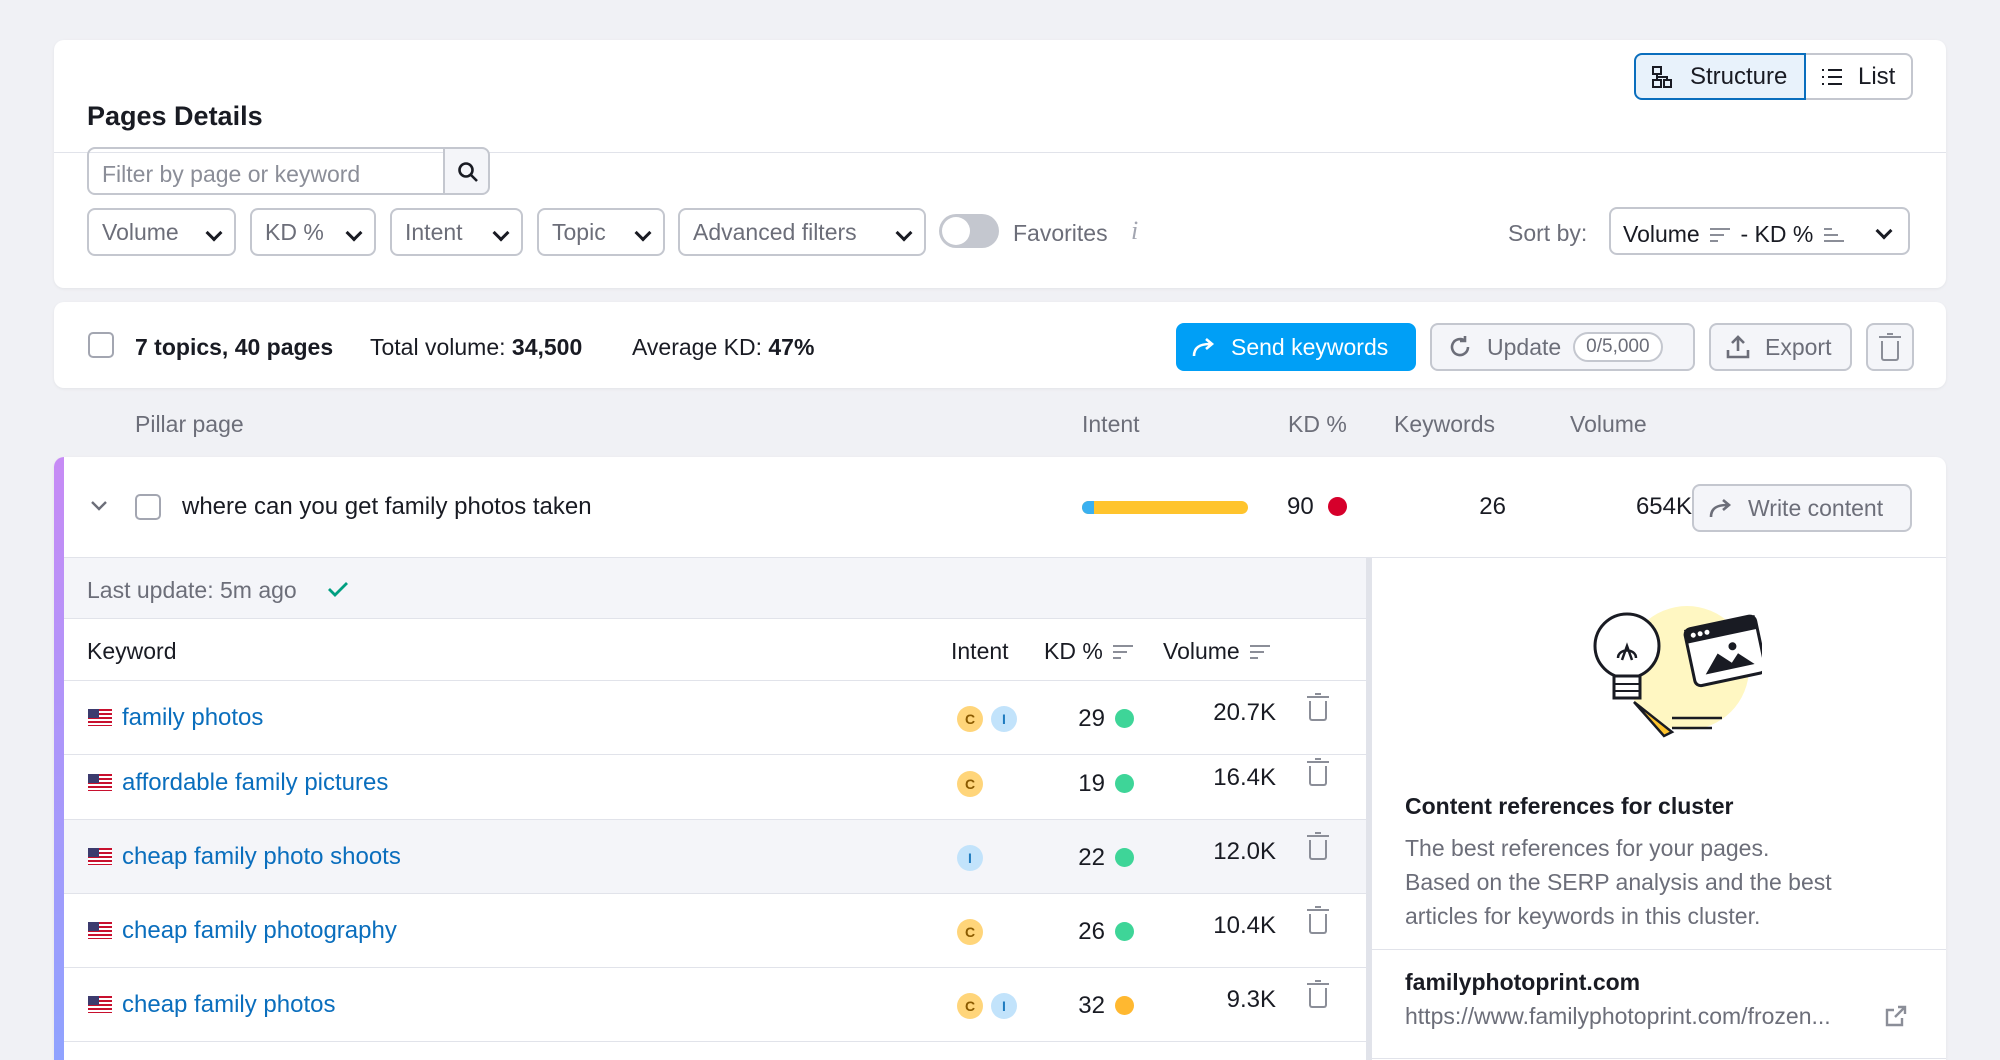 The height and width of the screenshot is (1060, 2000). Describe the element at coordinates (266, 171) in the screenshot. I see `filter-input: Filter by page or keyword` at that location.